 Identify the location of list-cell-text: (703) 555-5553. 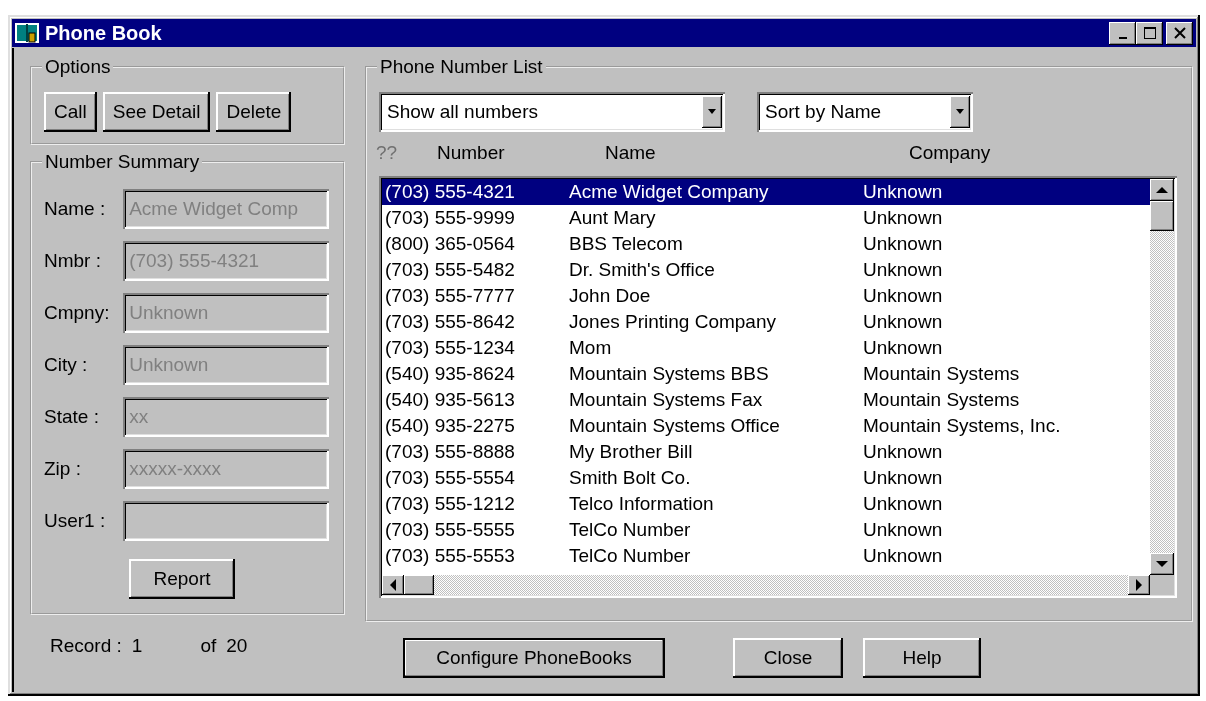
(450, 556).